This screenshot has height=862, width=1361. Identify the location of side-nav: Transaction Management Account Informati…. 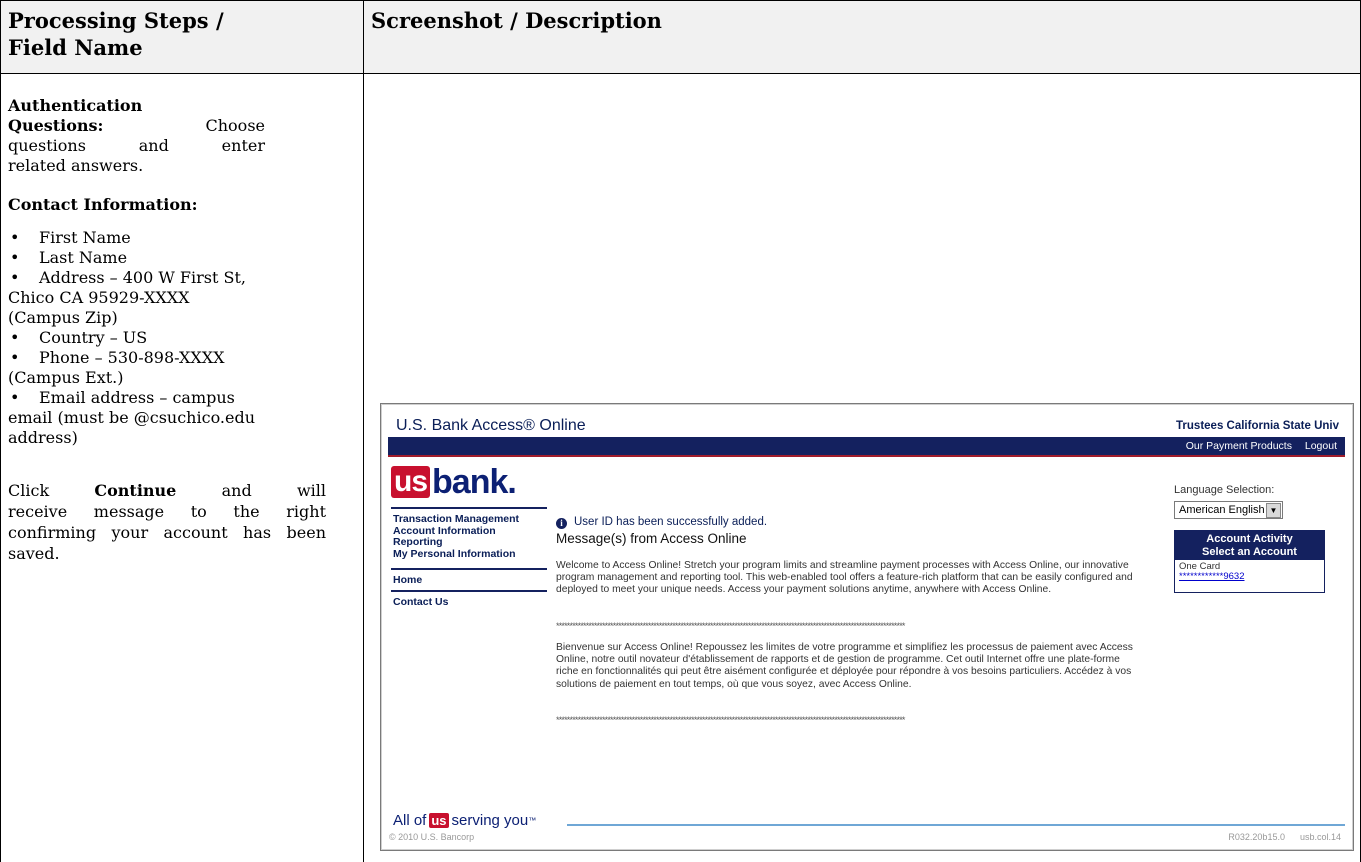
(469, 573).